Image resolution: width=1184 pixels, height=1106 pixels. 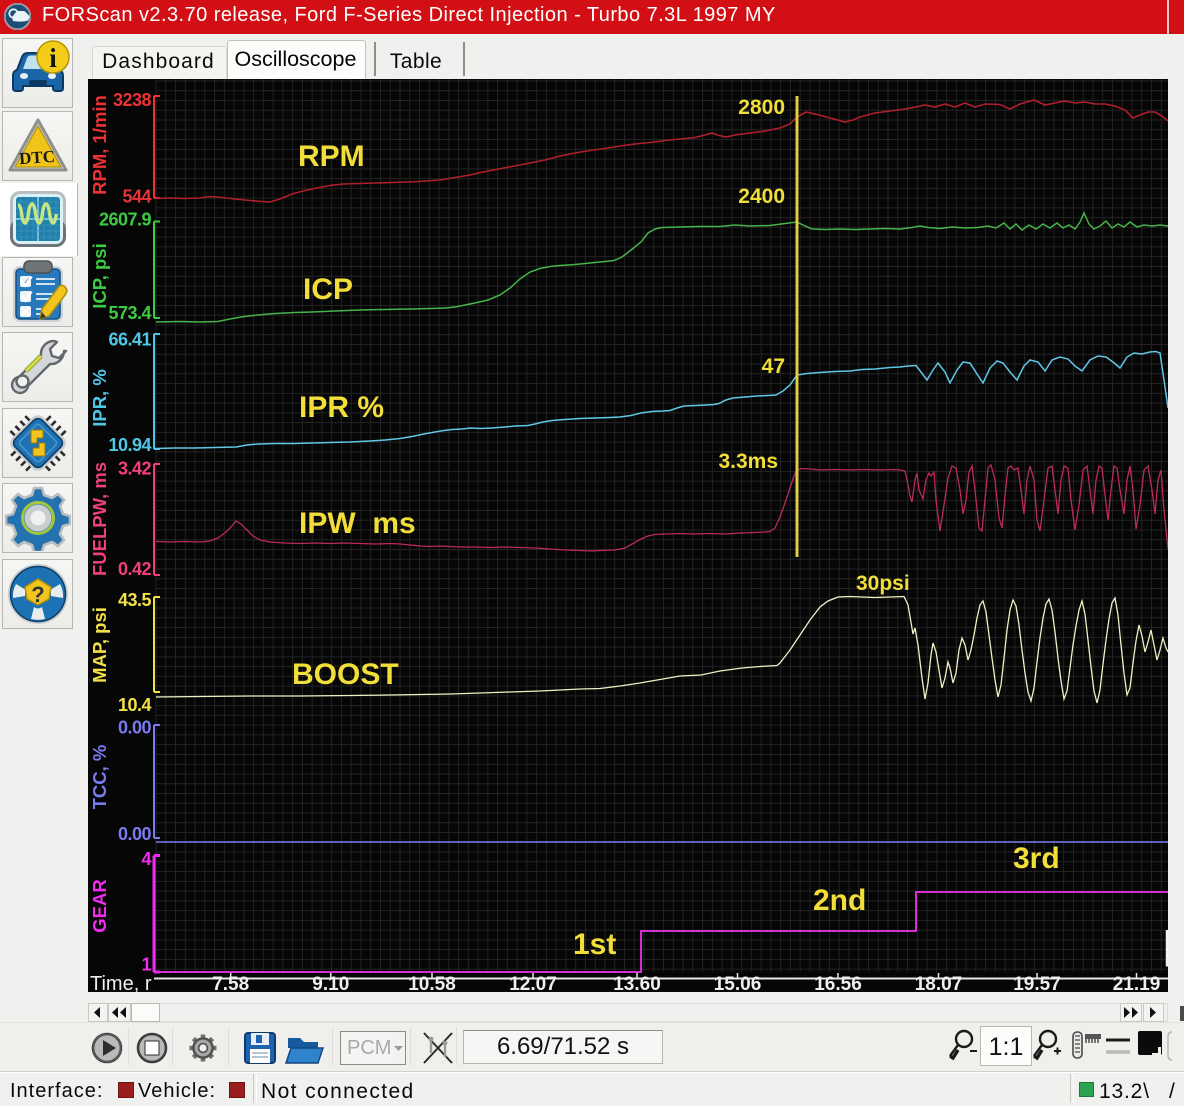 What do you see at coordinates (341, 407) in the screenshot?
I see `svg-text: IPR %` at bounding box center [341, 407].